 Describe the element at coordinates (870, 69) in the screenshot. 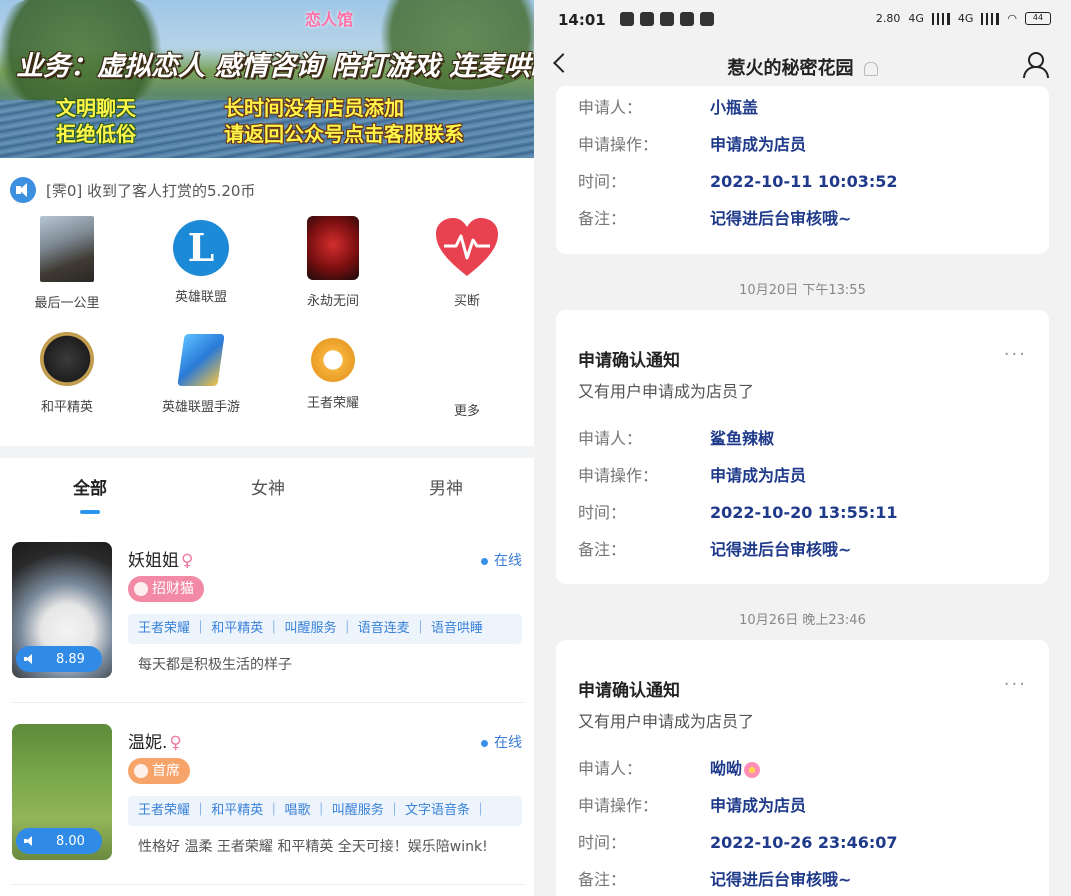

I see `mute-bell-icon` at that location.